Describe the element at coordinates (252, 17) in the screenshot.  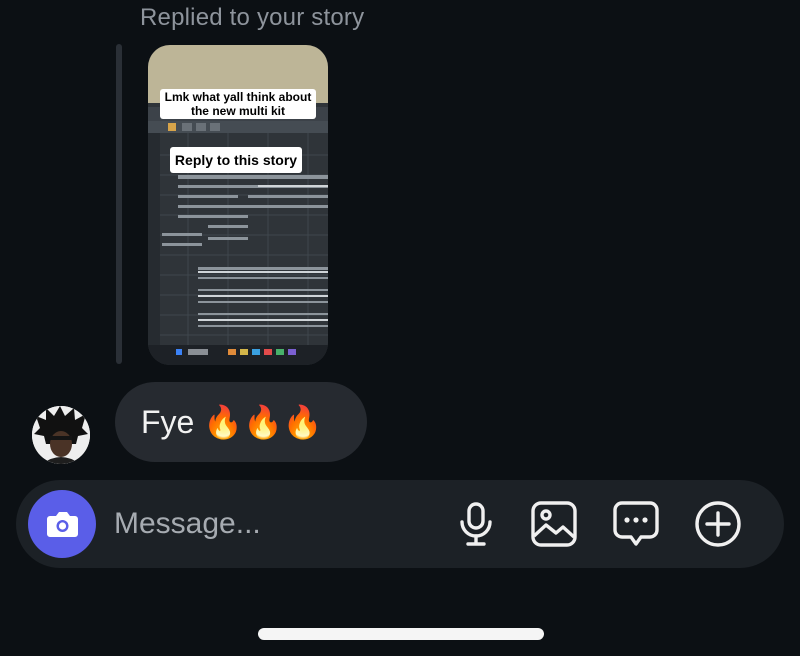
I see `replied-to-story-label: Replied to your story` at that location.